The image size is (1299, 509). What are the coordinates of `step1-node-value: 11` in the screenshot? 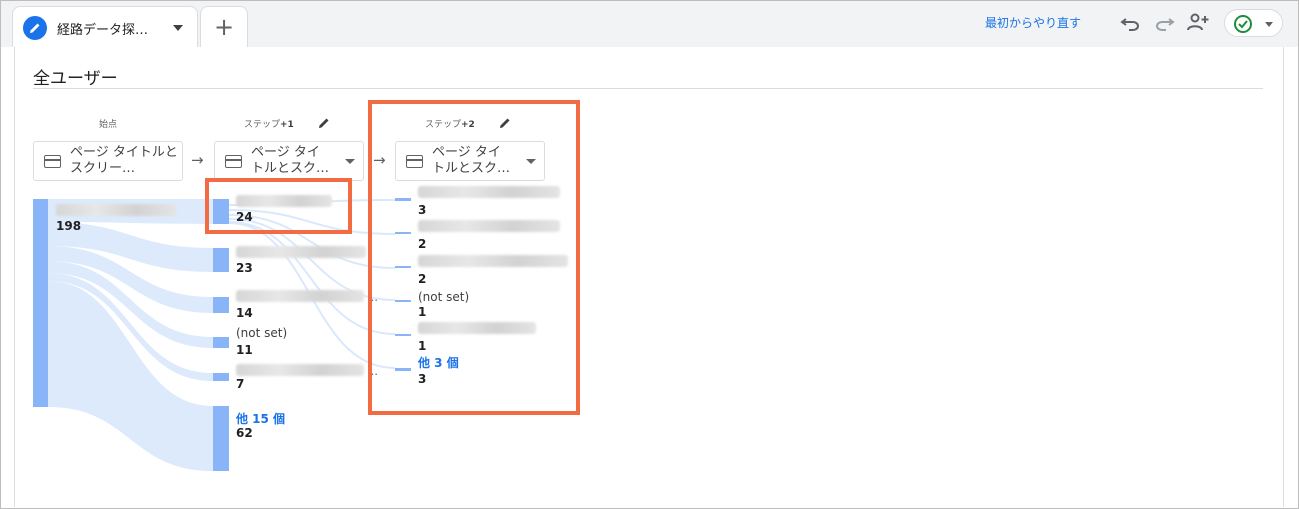 It's located at (244, 350).